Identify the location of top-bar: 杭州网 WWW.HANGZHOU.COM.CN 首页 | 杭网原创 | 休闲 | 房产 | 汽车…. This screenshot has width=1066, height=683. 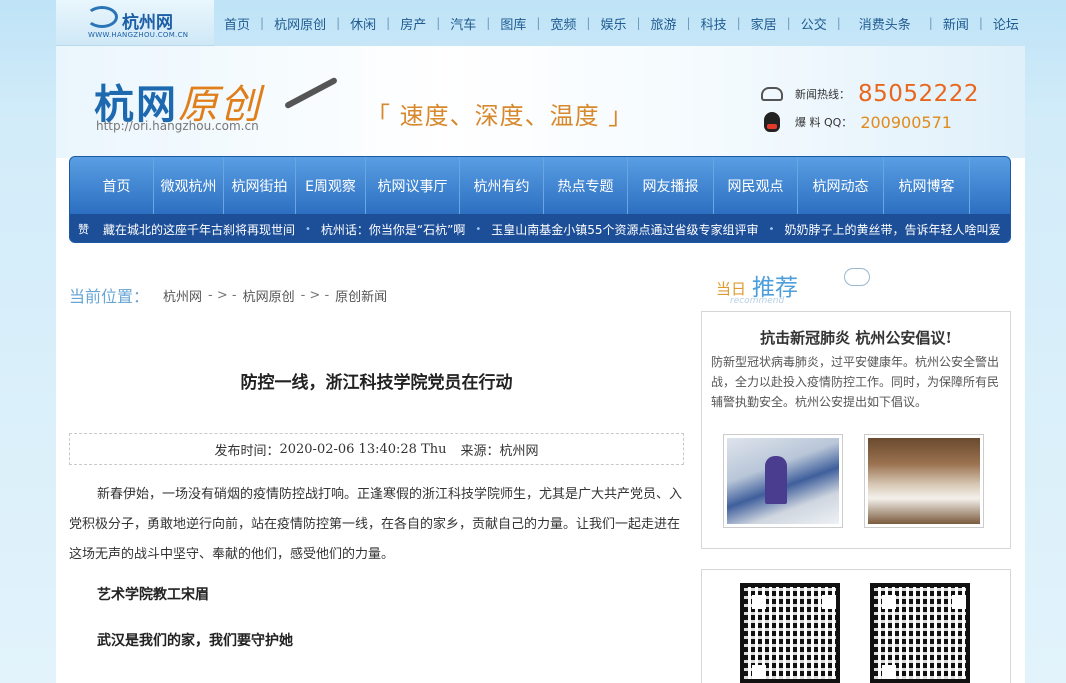
(533, 23).